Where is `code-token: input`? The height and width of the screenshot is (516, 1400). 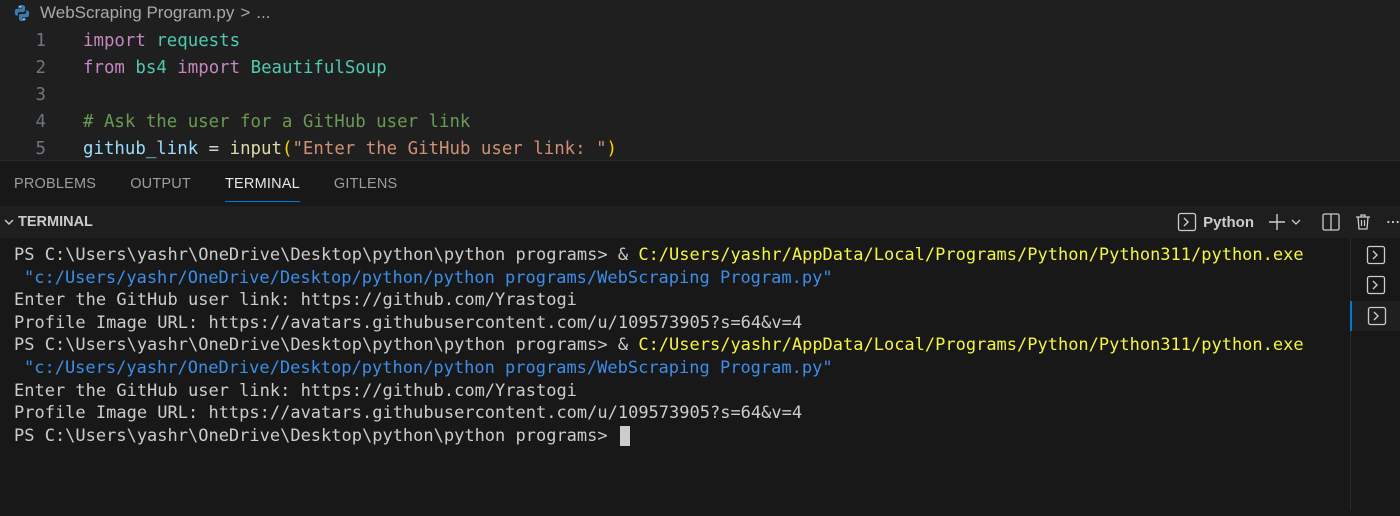 code-token: input is located at coordinates (255, 149).